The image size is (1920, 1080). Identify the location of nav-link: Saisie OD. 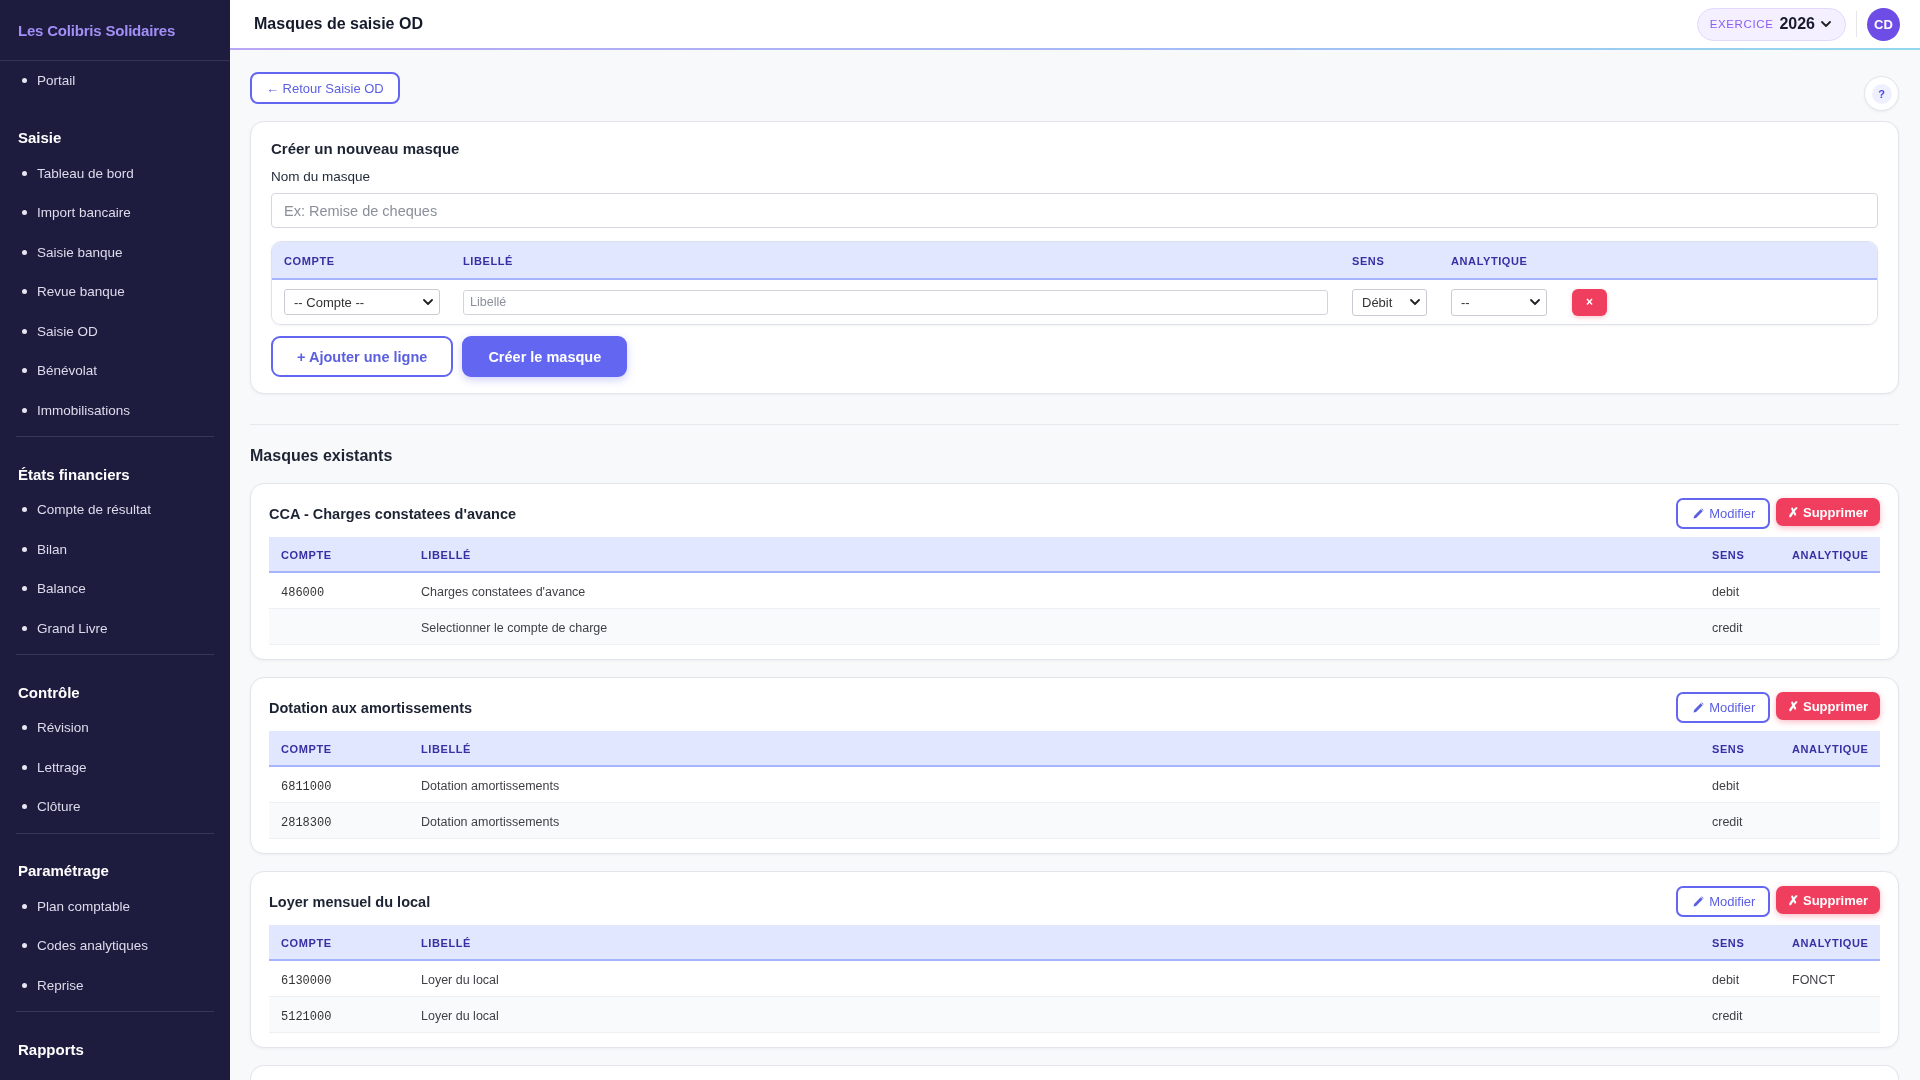
(67, 331).